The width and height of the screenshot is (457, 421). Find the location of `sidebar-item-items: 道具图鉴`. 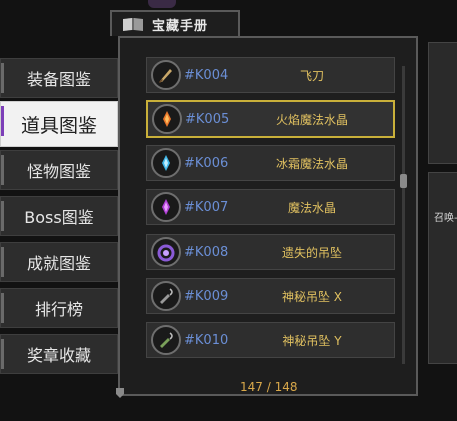

sidebar-item-items: 道具图鉴 is located at coordinates (59, 124).